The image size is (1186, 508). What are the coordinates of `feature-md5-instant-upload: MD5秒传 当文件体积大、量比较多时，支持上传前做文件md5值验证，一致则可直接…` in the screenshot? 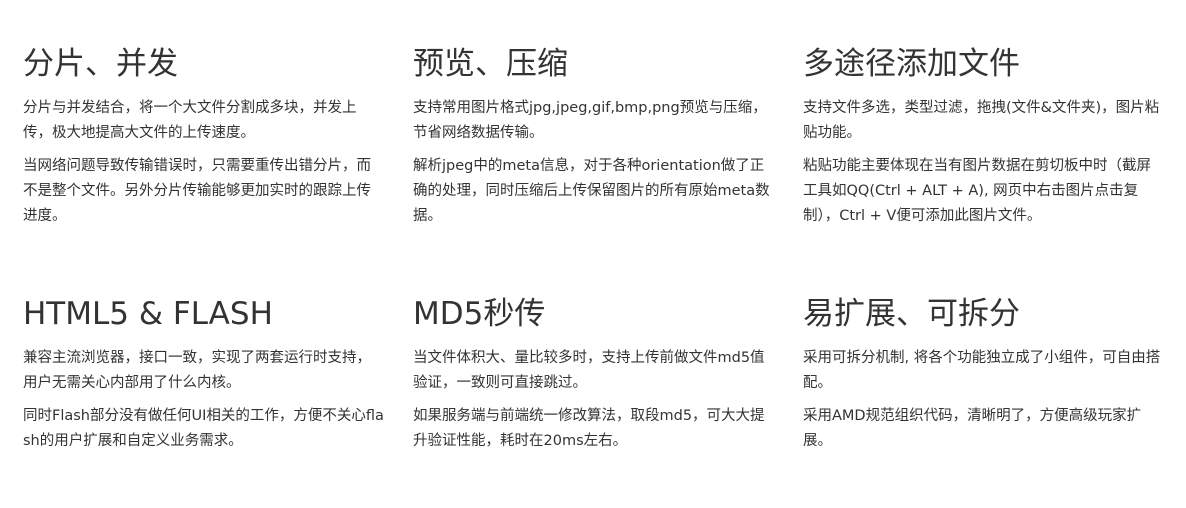 It's located at (594, 374).